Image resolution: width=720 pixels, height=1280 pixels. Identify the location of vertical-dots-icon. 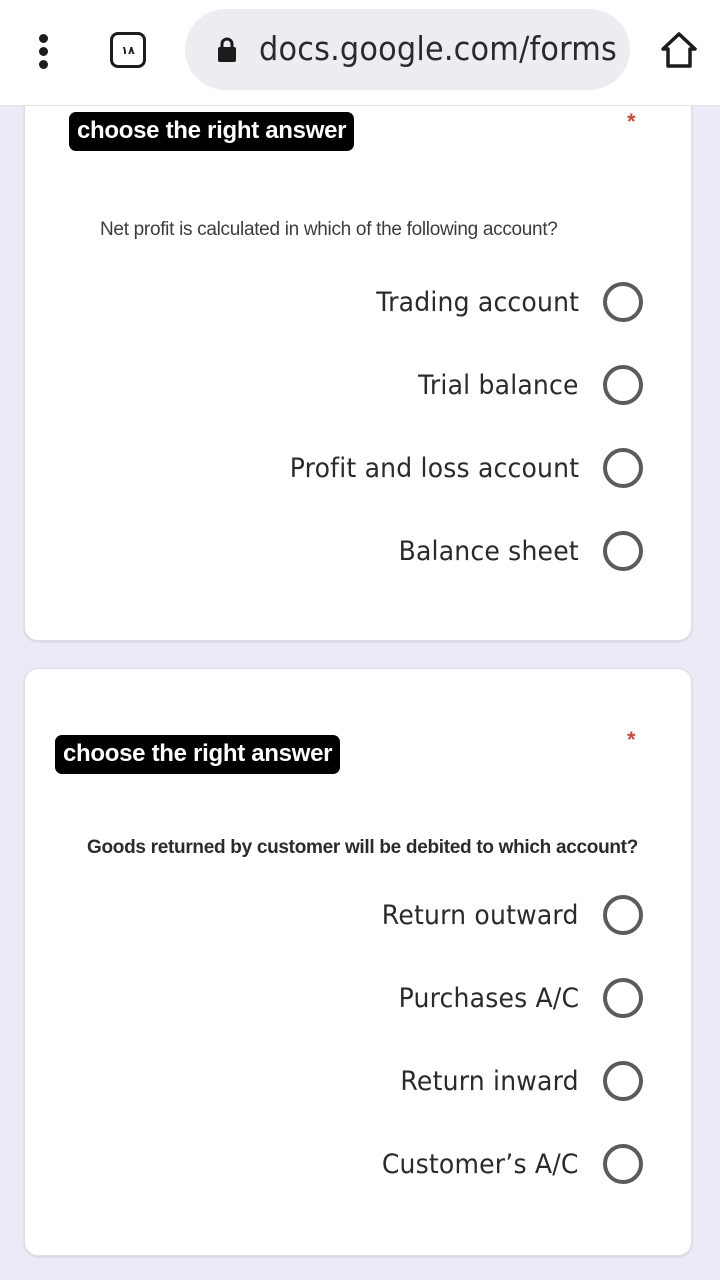
(45, 52).